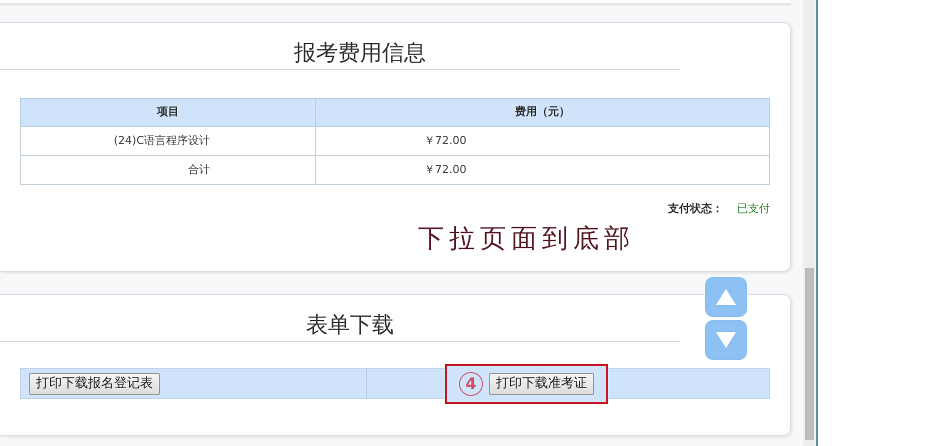 The height and width of the screenshot is (446, 936). What do you see at coordinates (809, 354) in the screenshot?
I see `scrollbar-thumb` at bounding box center [809, 354].